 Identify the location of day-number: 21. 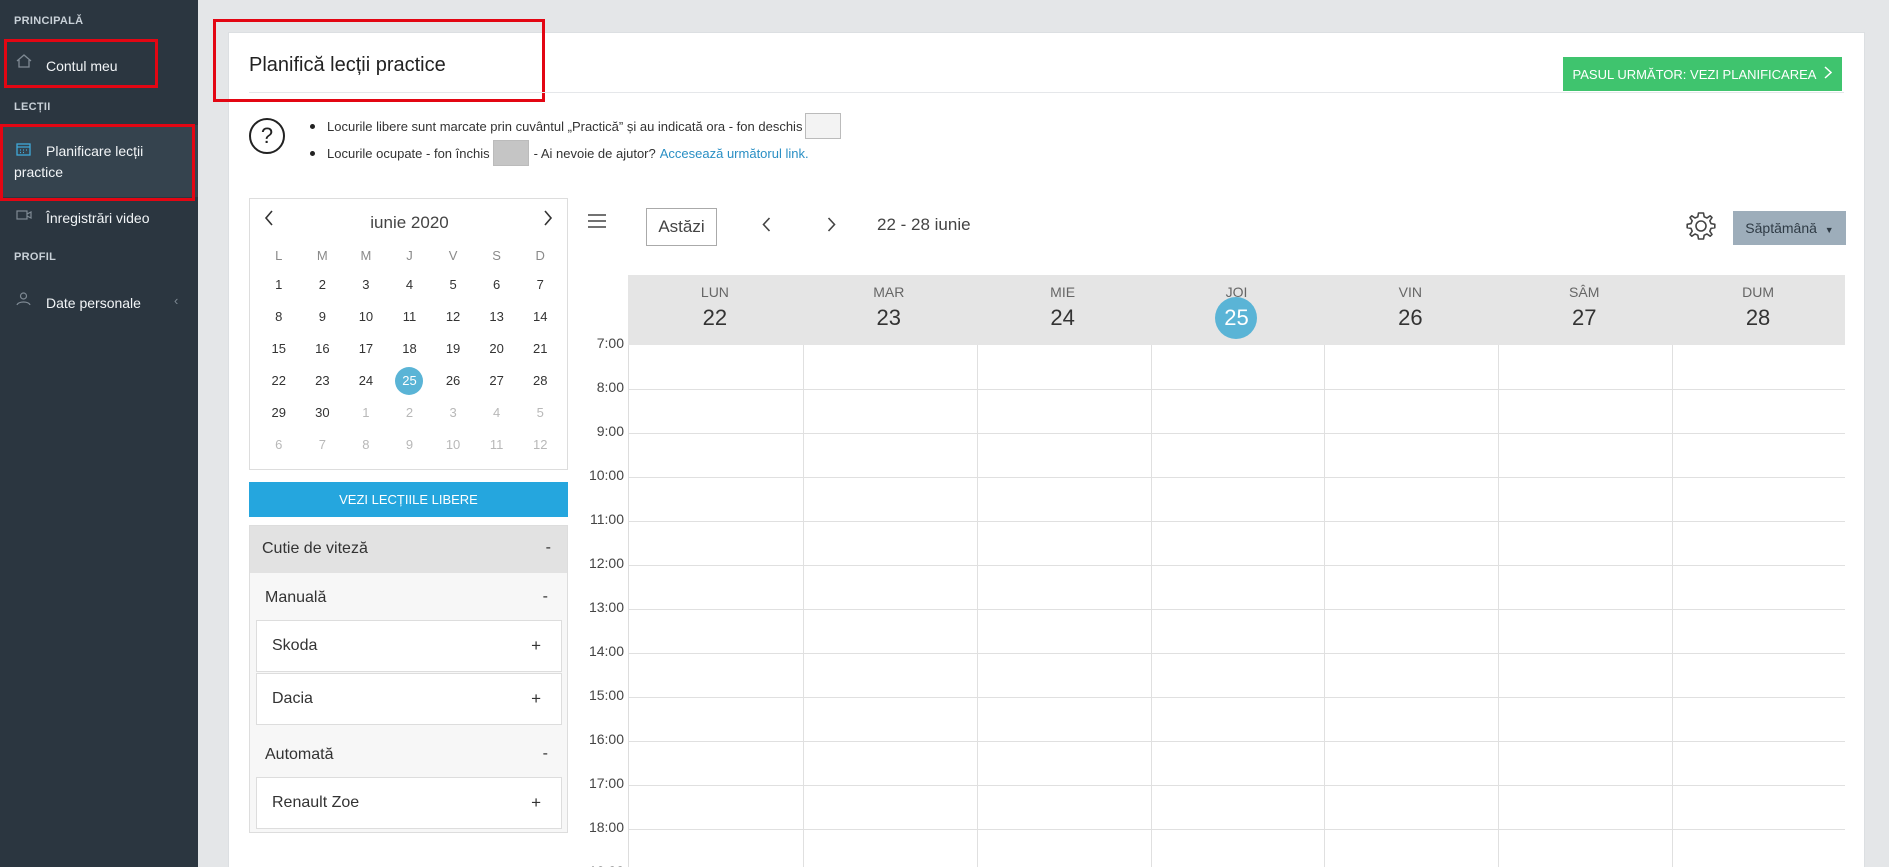
(540, 348).